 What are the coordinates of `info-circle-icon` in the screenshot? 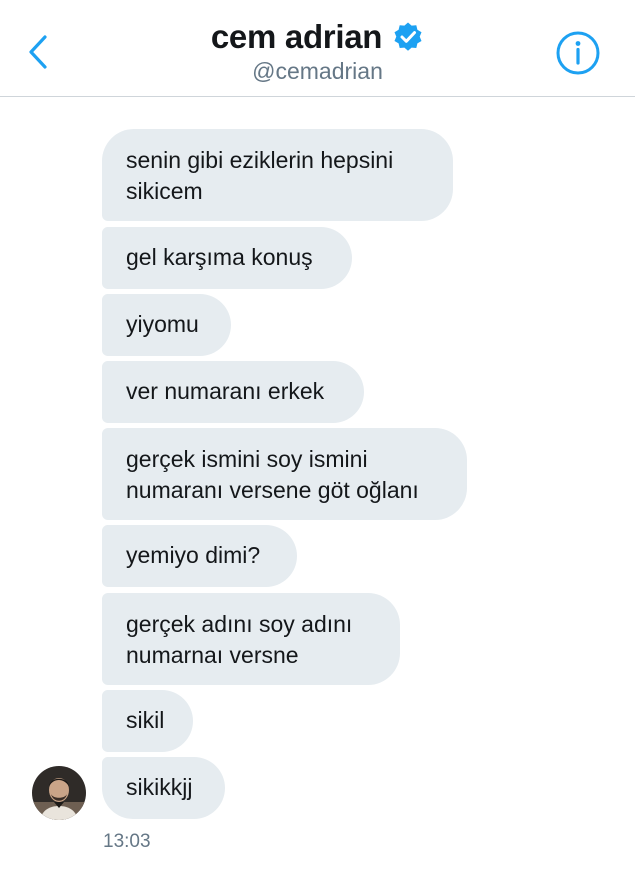 It's located at (578, 53).